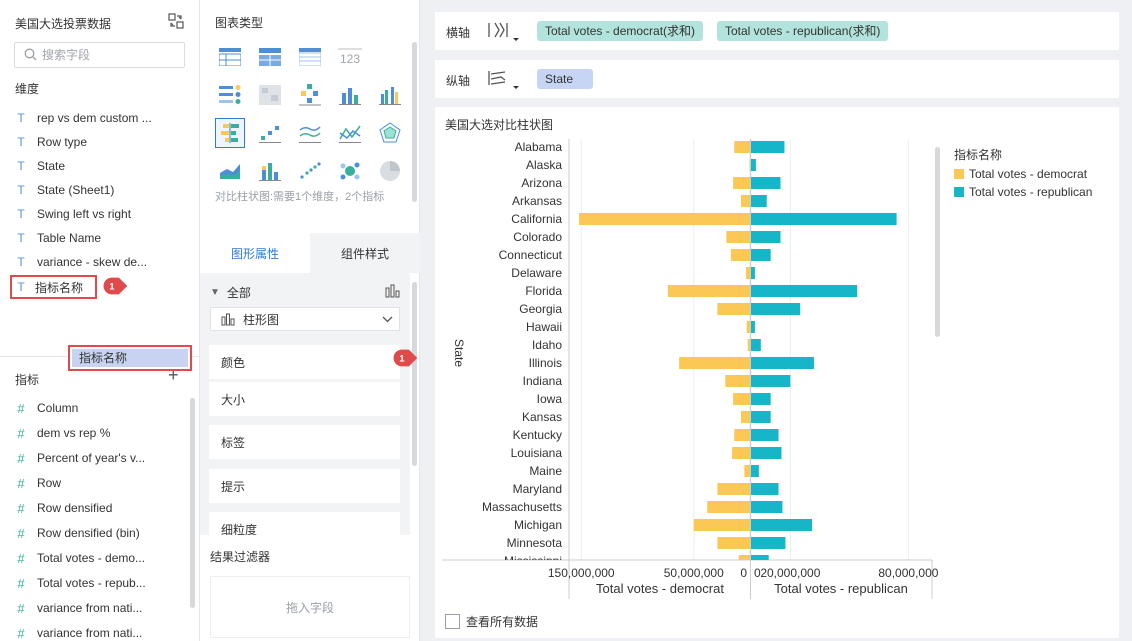  I want to click on chart-type-crosstab, so click(310, 57).